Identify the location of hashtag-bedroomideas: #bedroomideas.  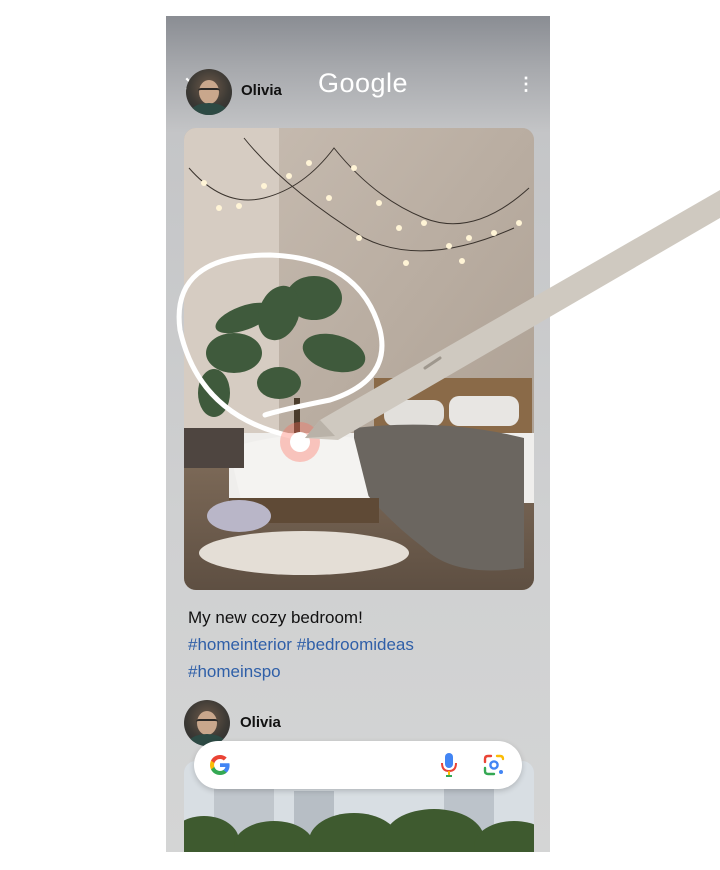
(355, 644).